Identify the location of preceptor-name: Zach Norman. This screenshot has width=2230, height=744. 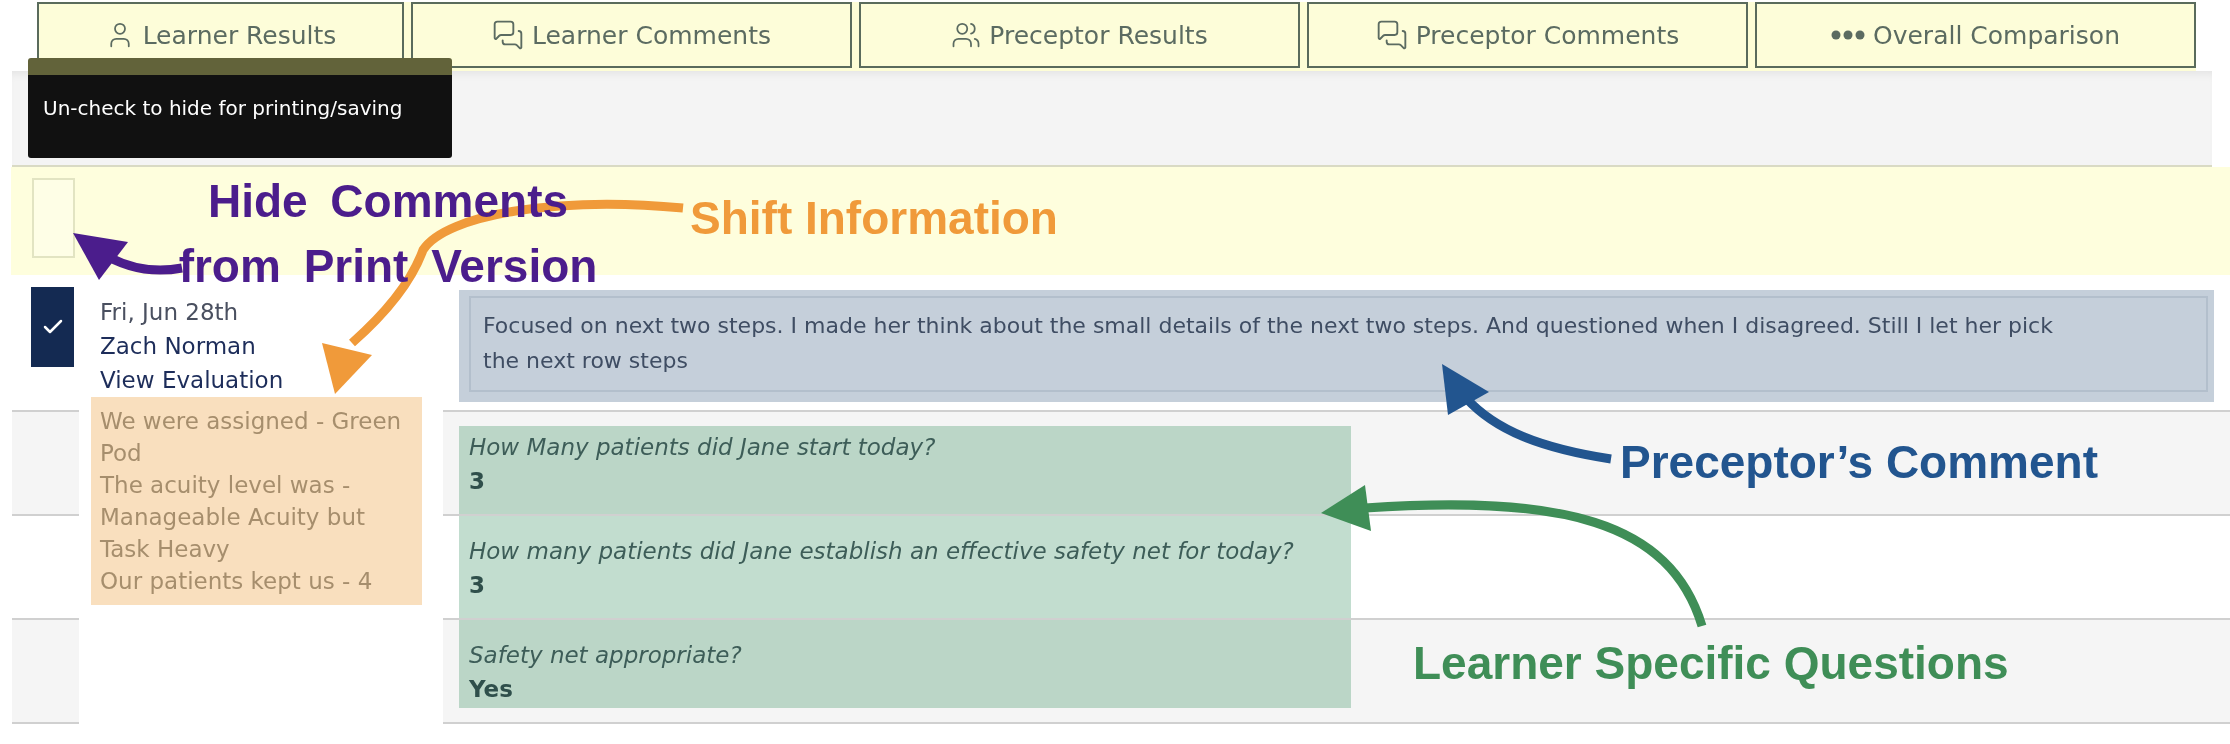
(178, 346).